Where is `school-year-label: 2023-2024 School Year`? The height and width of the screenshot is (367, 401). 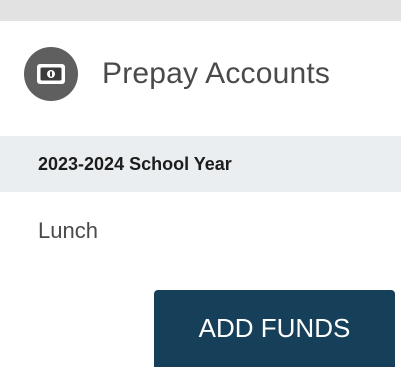 school-year-label: 2023-2024 School Year is located at coordinates (135, 163).